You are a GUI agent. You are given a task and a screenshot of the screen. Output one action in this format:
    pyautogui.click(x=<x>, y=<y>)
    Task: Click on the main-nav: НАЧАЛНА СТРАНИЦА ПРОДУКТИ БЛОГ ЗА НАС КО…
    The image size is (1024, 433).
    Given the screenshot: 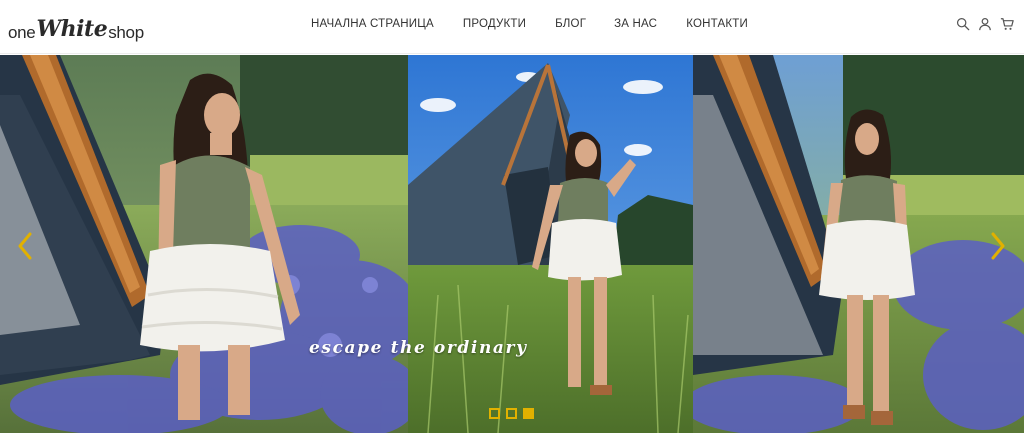 What is the action you would take?
    pyautogui.click(x=529, y=24)
    